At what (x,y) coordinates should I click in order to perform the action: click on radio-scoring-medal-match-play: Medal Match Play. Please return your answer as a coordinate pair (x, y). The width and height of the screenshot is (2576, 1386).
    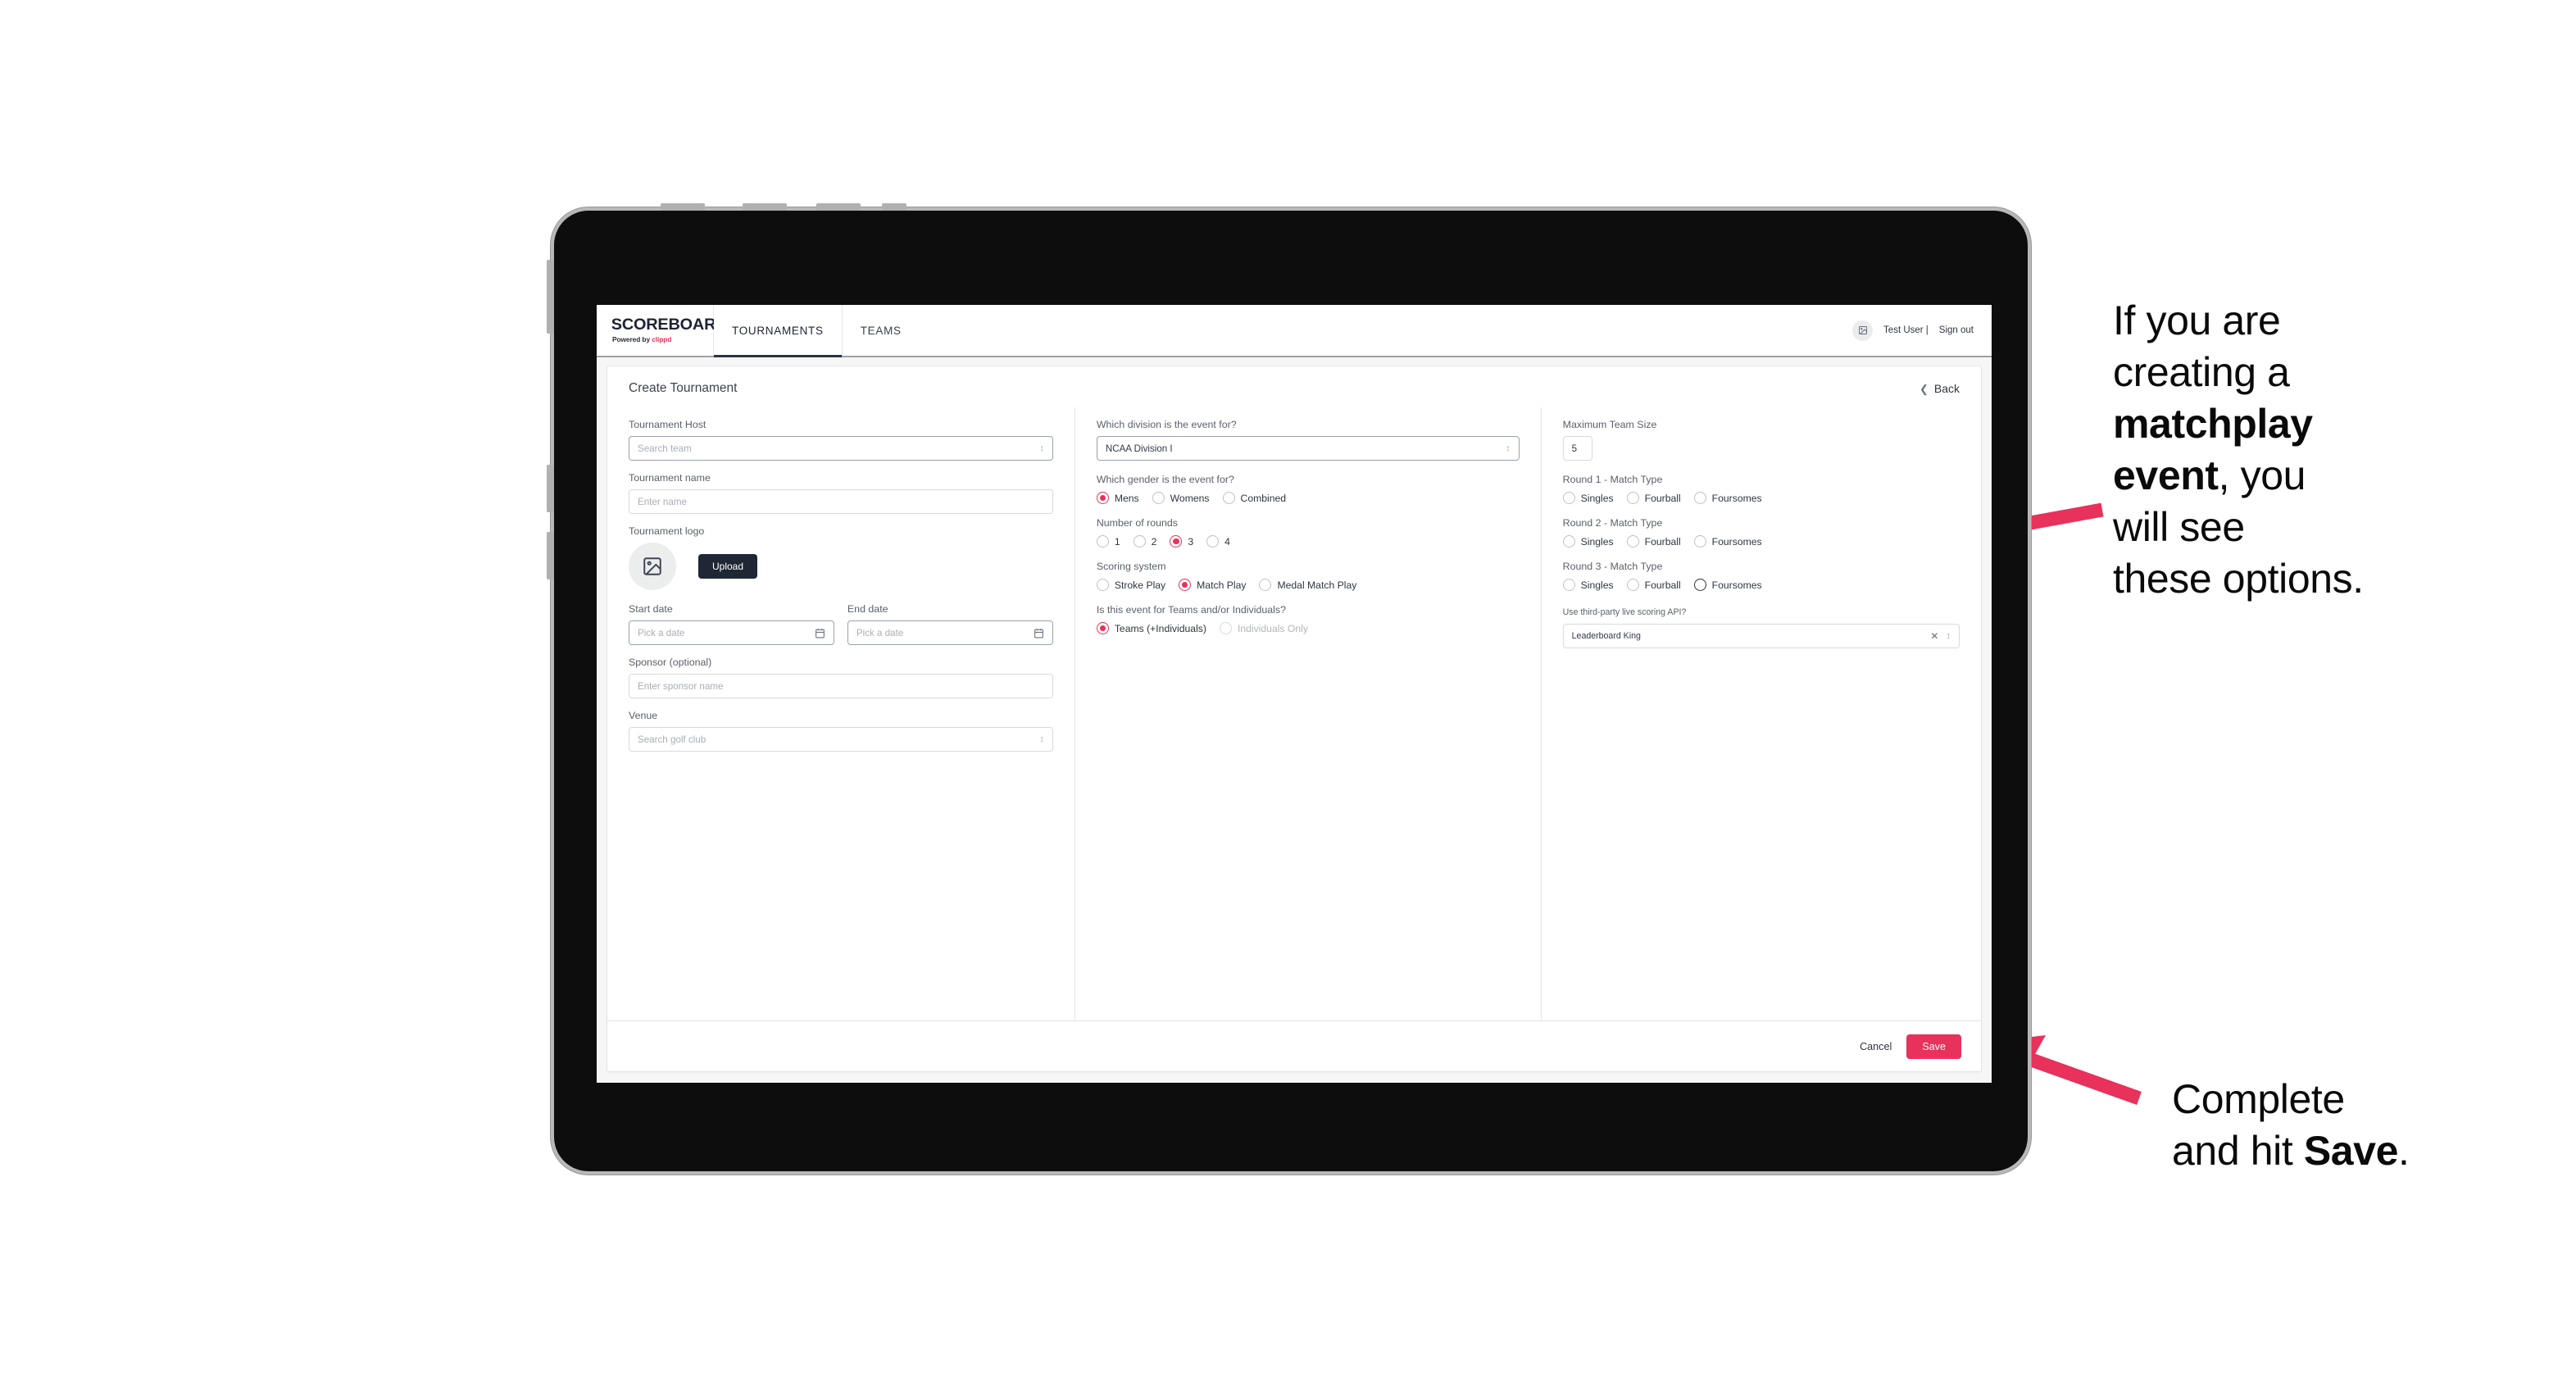
    Looking at the image, I should click on (1307, 585).